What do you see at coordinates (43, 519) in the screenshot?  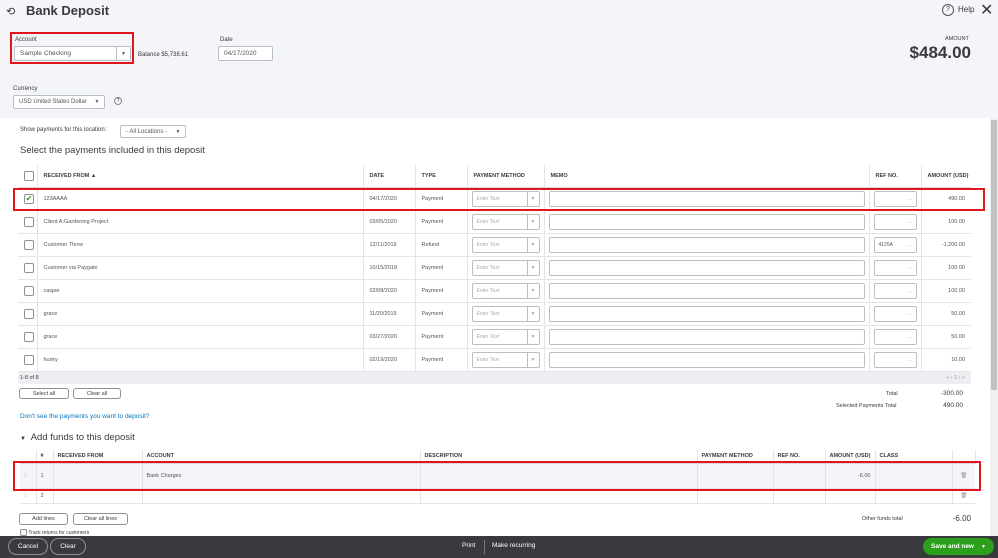 I see `add-lines-button: Add lines` at bounding box center [43, 519].